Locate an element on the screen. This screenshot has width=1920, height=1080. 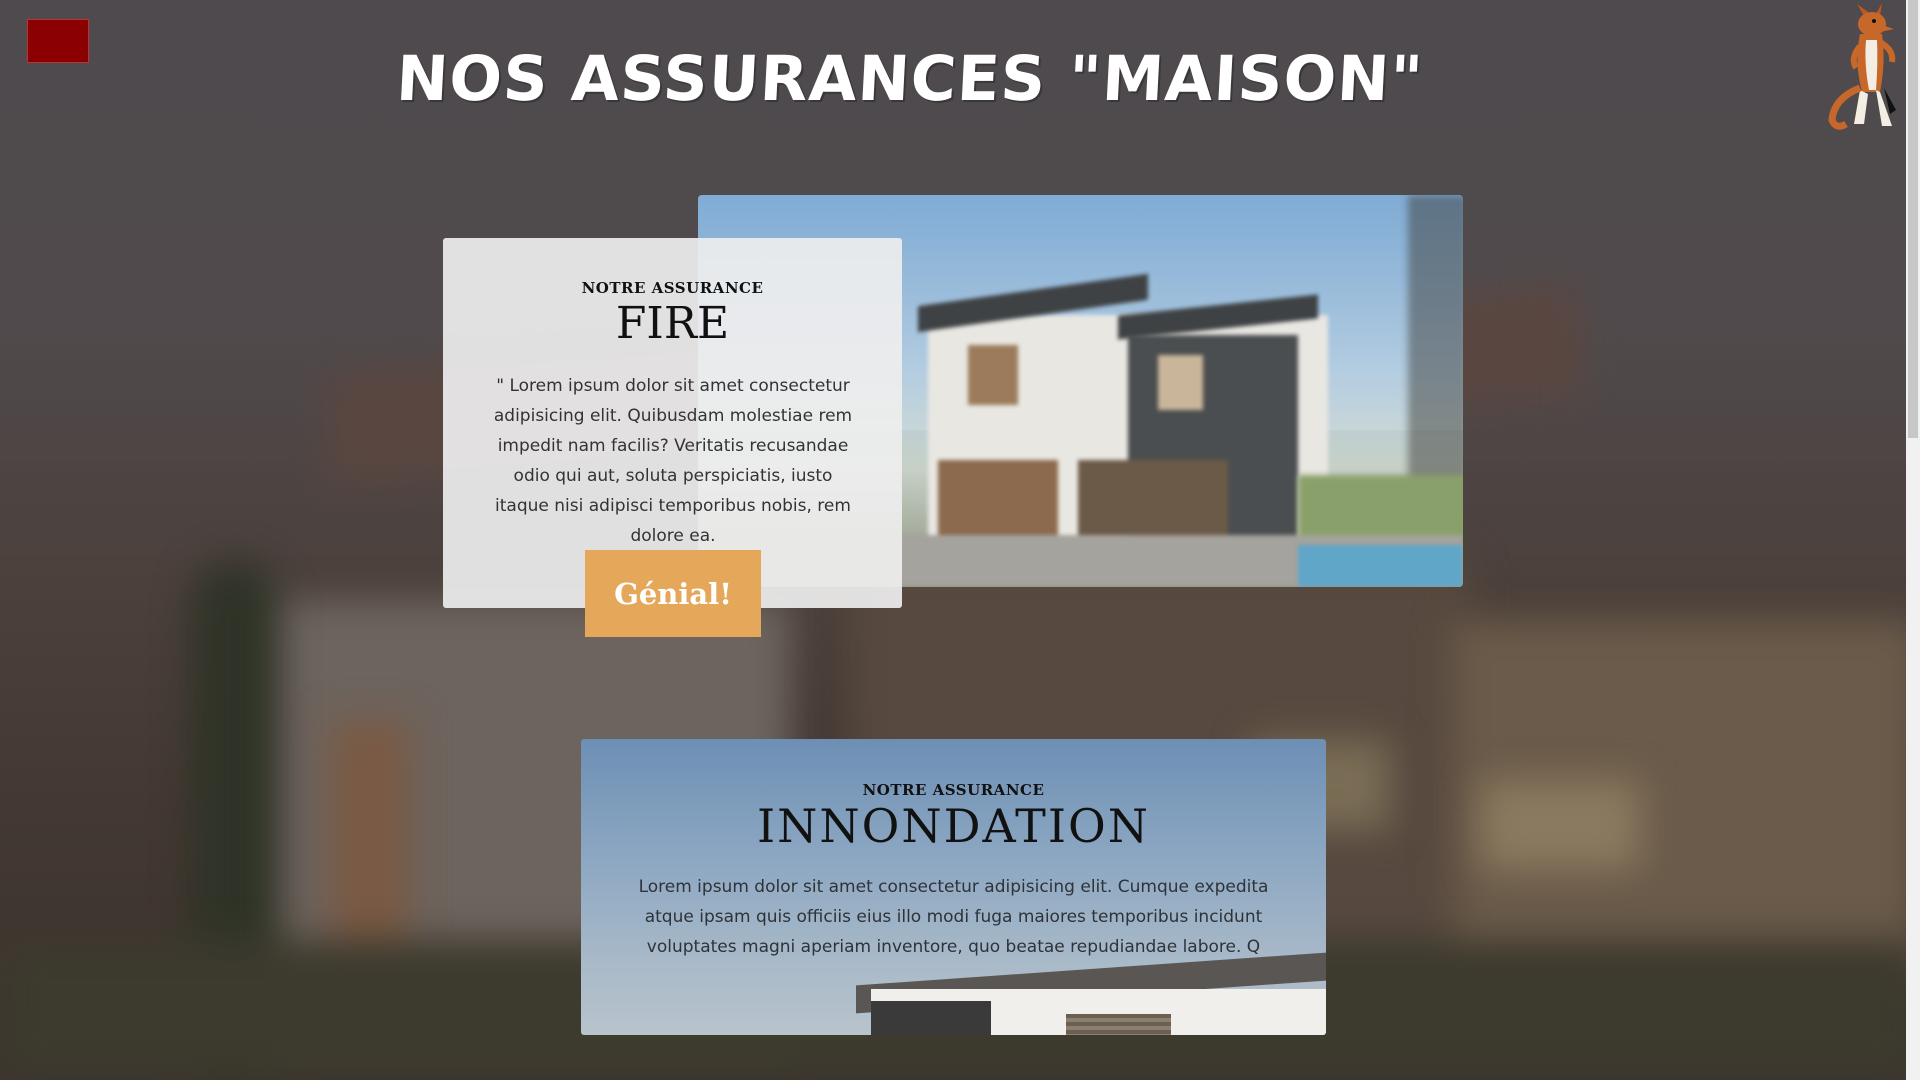
fox-mascot-icon is located at coordinates (1865, 67).